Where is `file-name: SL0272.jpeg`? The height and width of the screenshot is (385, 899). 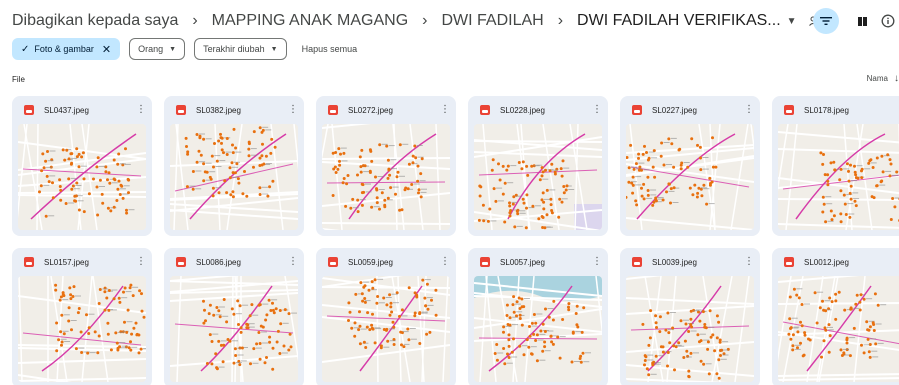
file-name: SL0272.jpeg is located at coordinates (370, 110).